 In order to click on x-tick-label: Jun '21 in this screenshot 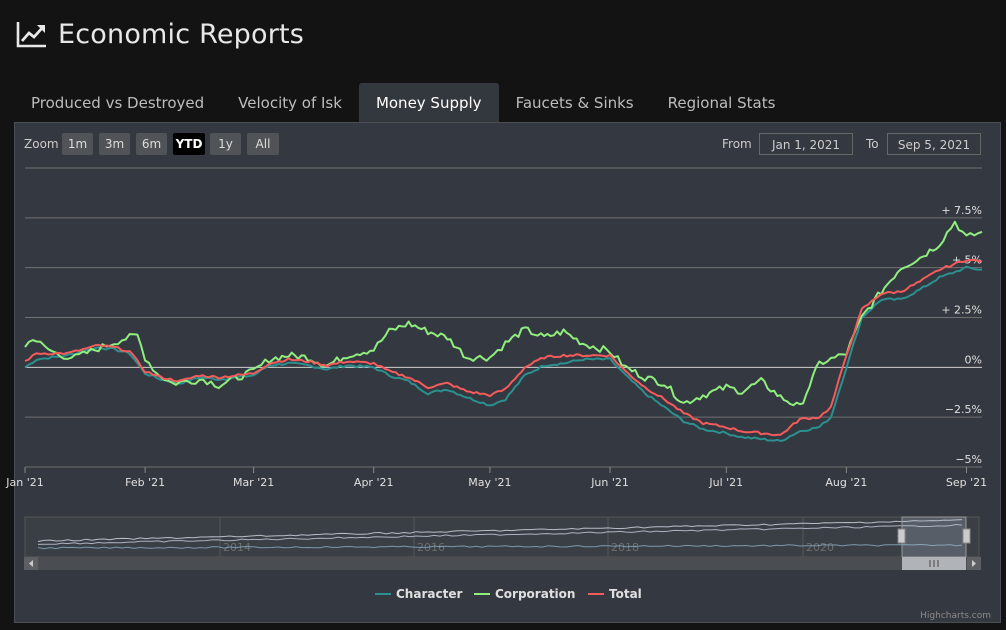, I will do `click(609, 482)`.